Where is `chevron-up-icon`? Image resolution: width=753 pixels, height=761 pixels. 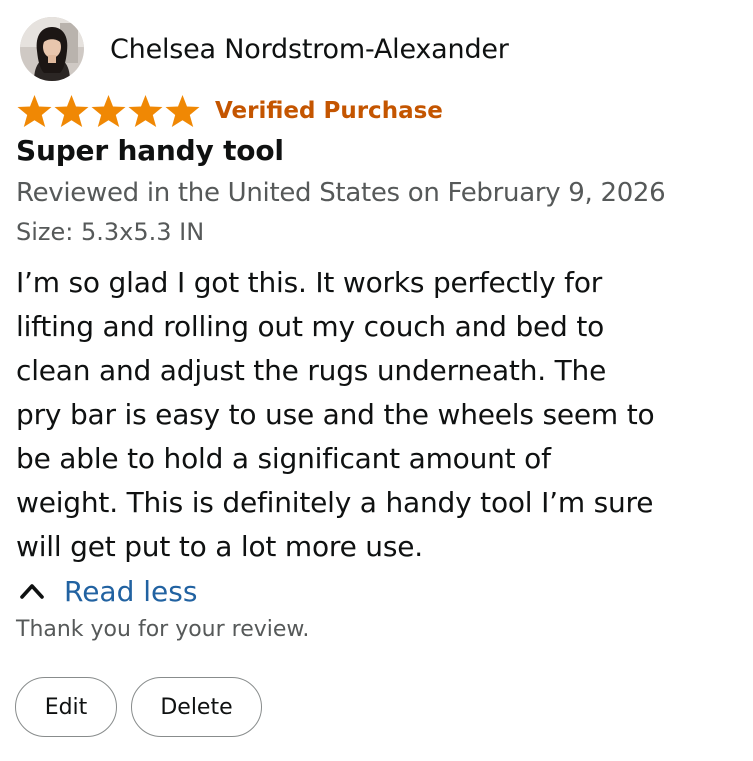
chevron-up-icon is located at coordinates (32, 591).